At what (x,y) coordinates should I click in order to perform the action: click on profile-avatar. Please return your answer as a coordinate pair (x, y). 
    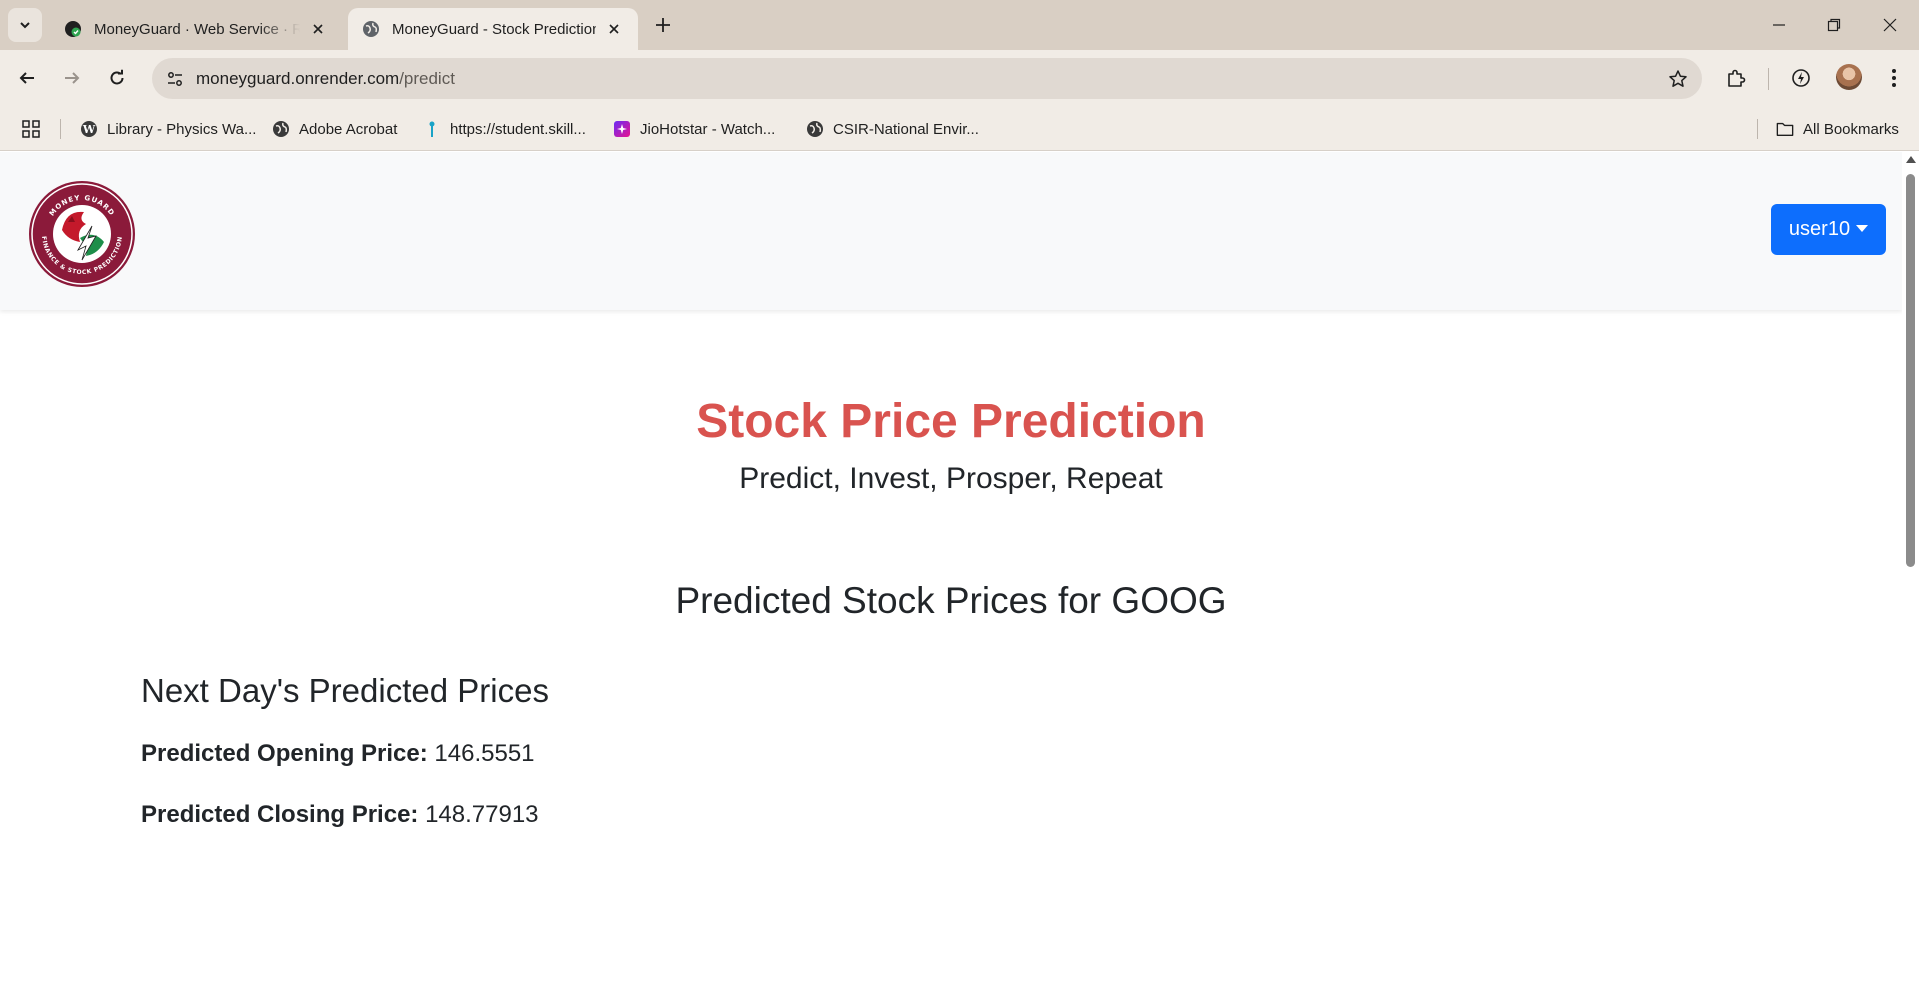
    Looking at the image, I should click on (1849, 77).